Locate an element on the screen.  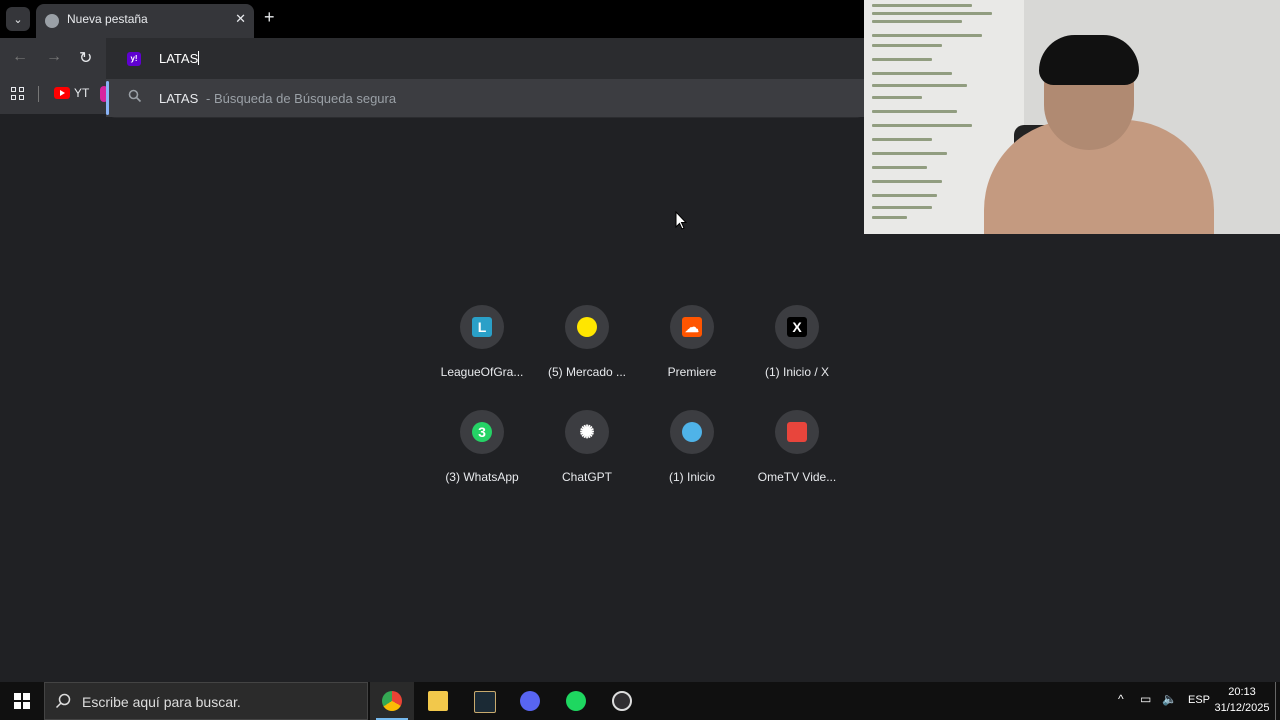
taskbar-file-explorer is located at coordinates (438, 701).